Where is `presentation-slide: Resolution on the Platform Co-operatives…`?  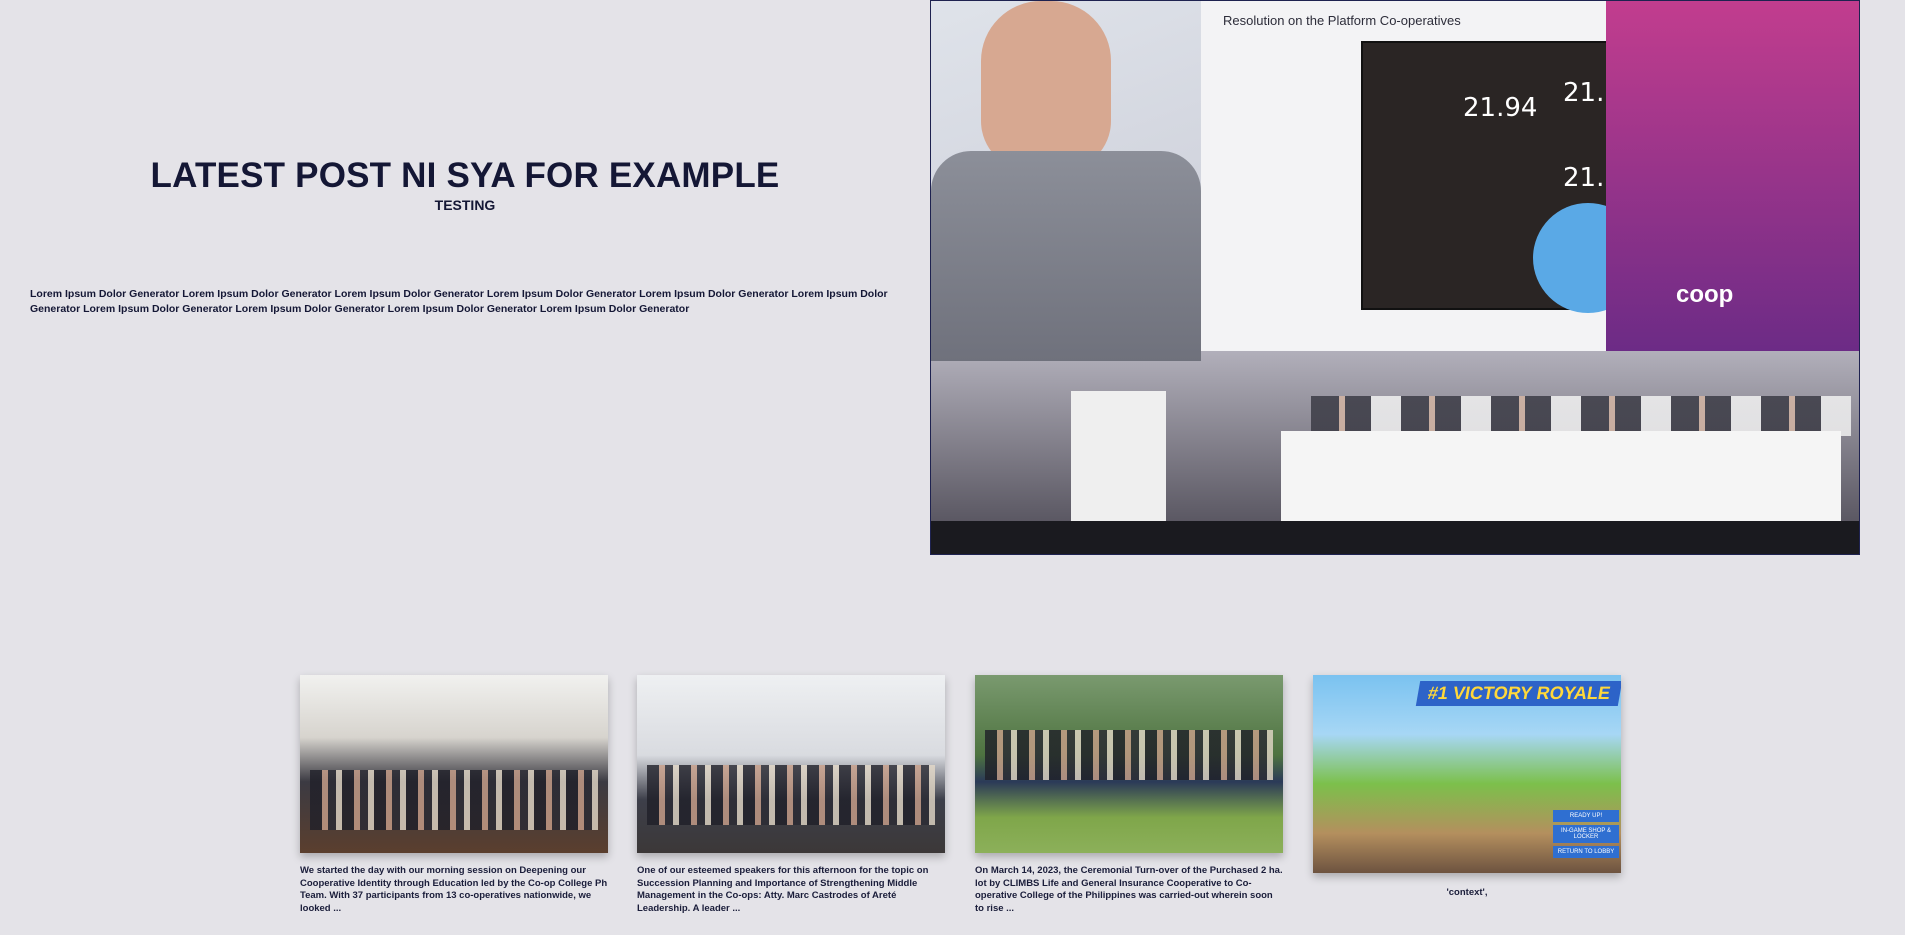 presentation-slide: Resolution on the Platform Co-operatives… is located at coordinates (1428, 176).